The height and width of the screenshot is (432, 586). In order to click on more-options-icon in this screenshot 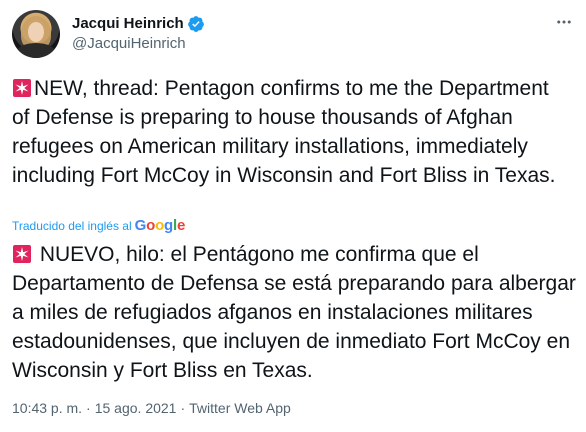, I will do `click(564, 22)`.